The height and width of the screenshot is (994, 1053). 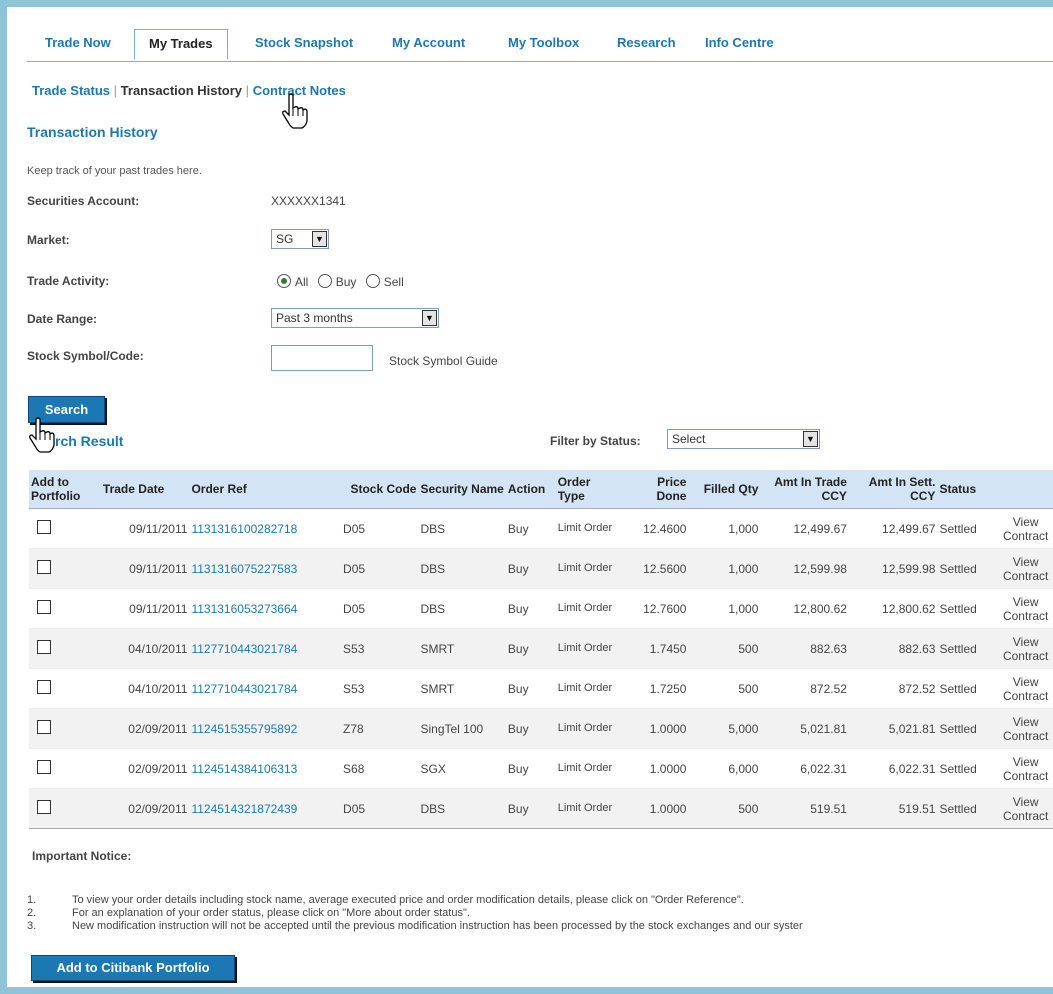 What do you see at coordinates (739, 42) in the screenshot?
I see `tab-info-centre: Info Centre` at bounding box center [739, 42].